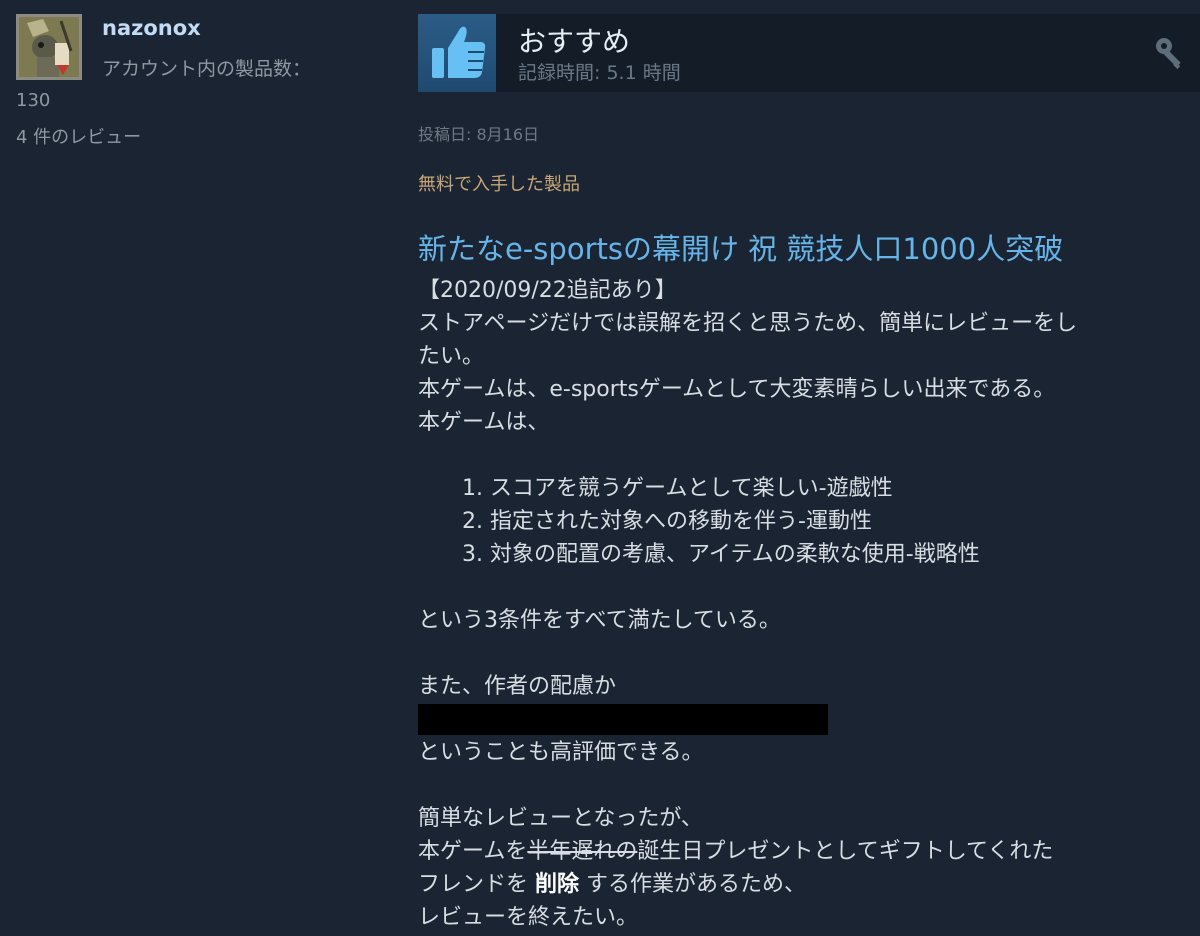 This screenshot has height=936, width=1200. Describe the element at coordinates (623, 719) in the screenshot. I see `spoiler-block` at that location.